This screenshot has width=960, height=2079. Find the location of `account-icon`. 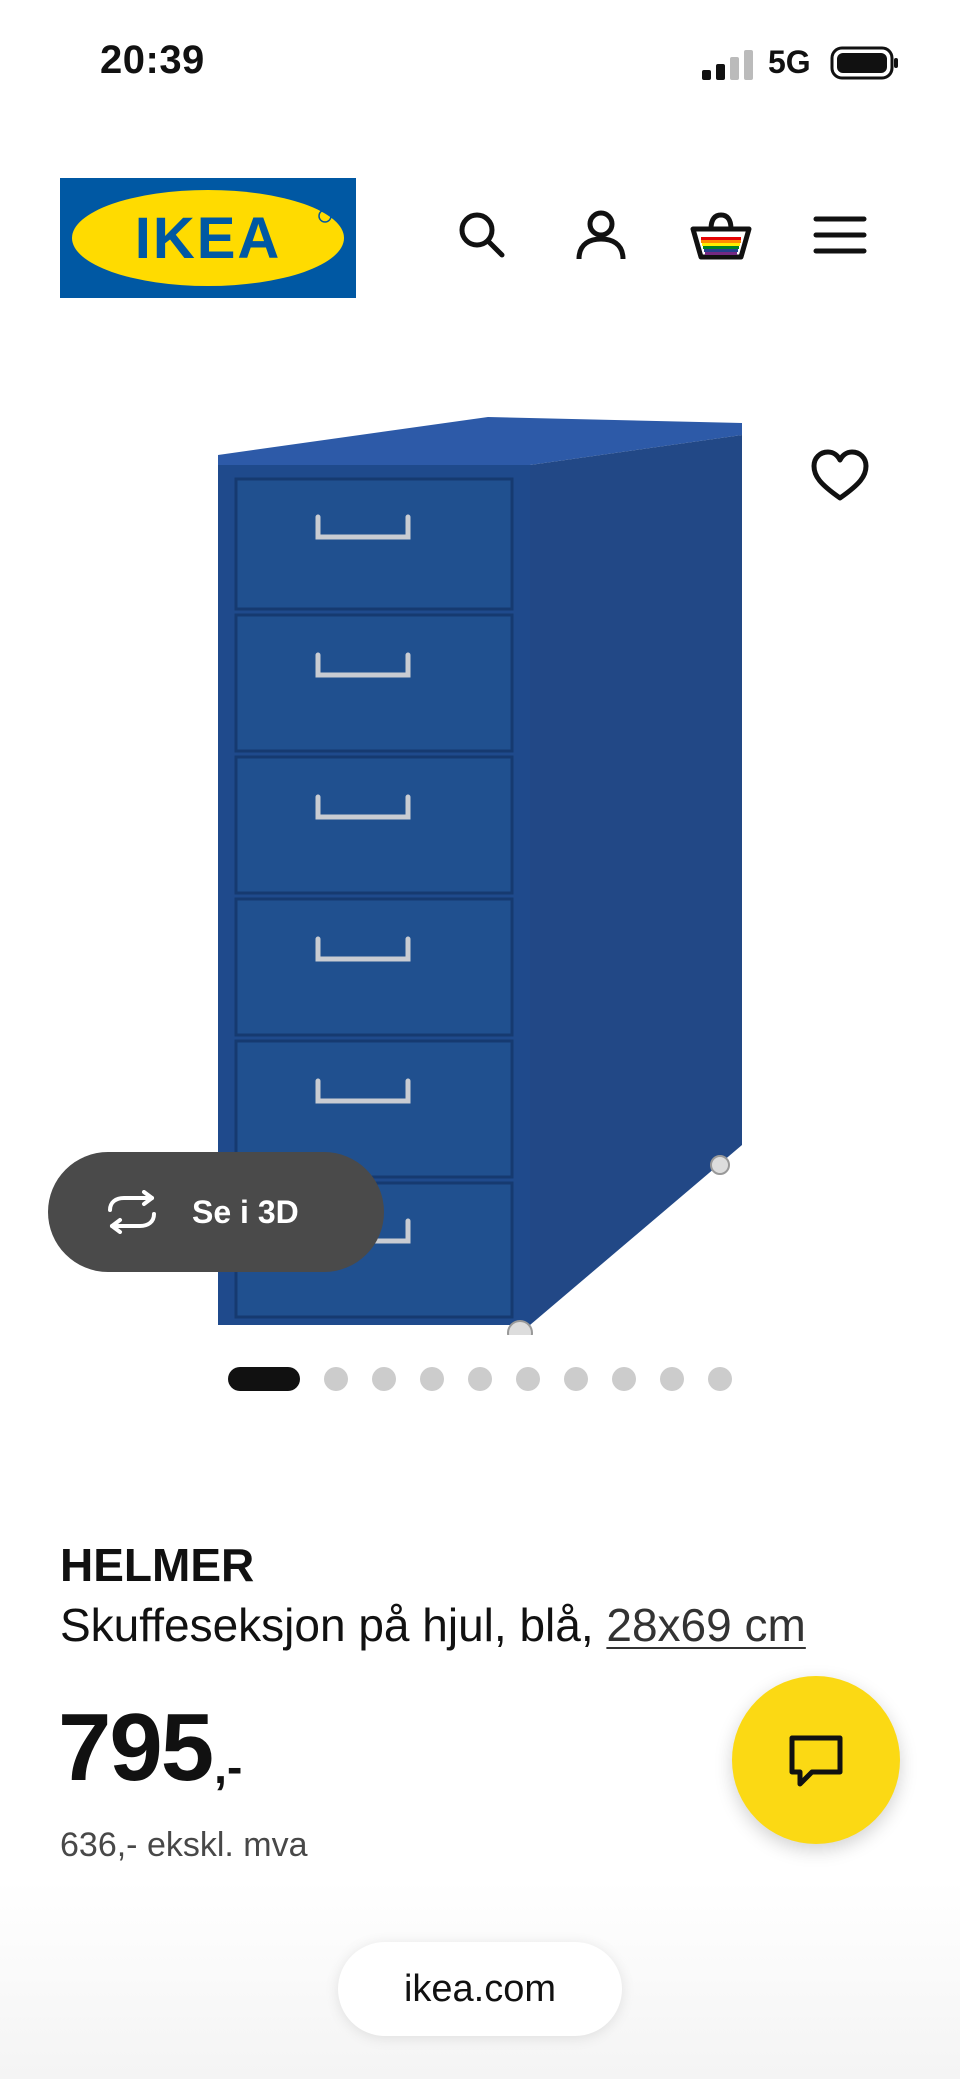

account-icon is located at coordinates (601, 235).